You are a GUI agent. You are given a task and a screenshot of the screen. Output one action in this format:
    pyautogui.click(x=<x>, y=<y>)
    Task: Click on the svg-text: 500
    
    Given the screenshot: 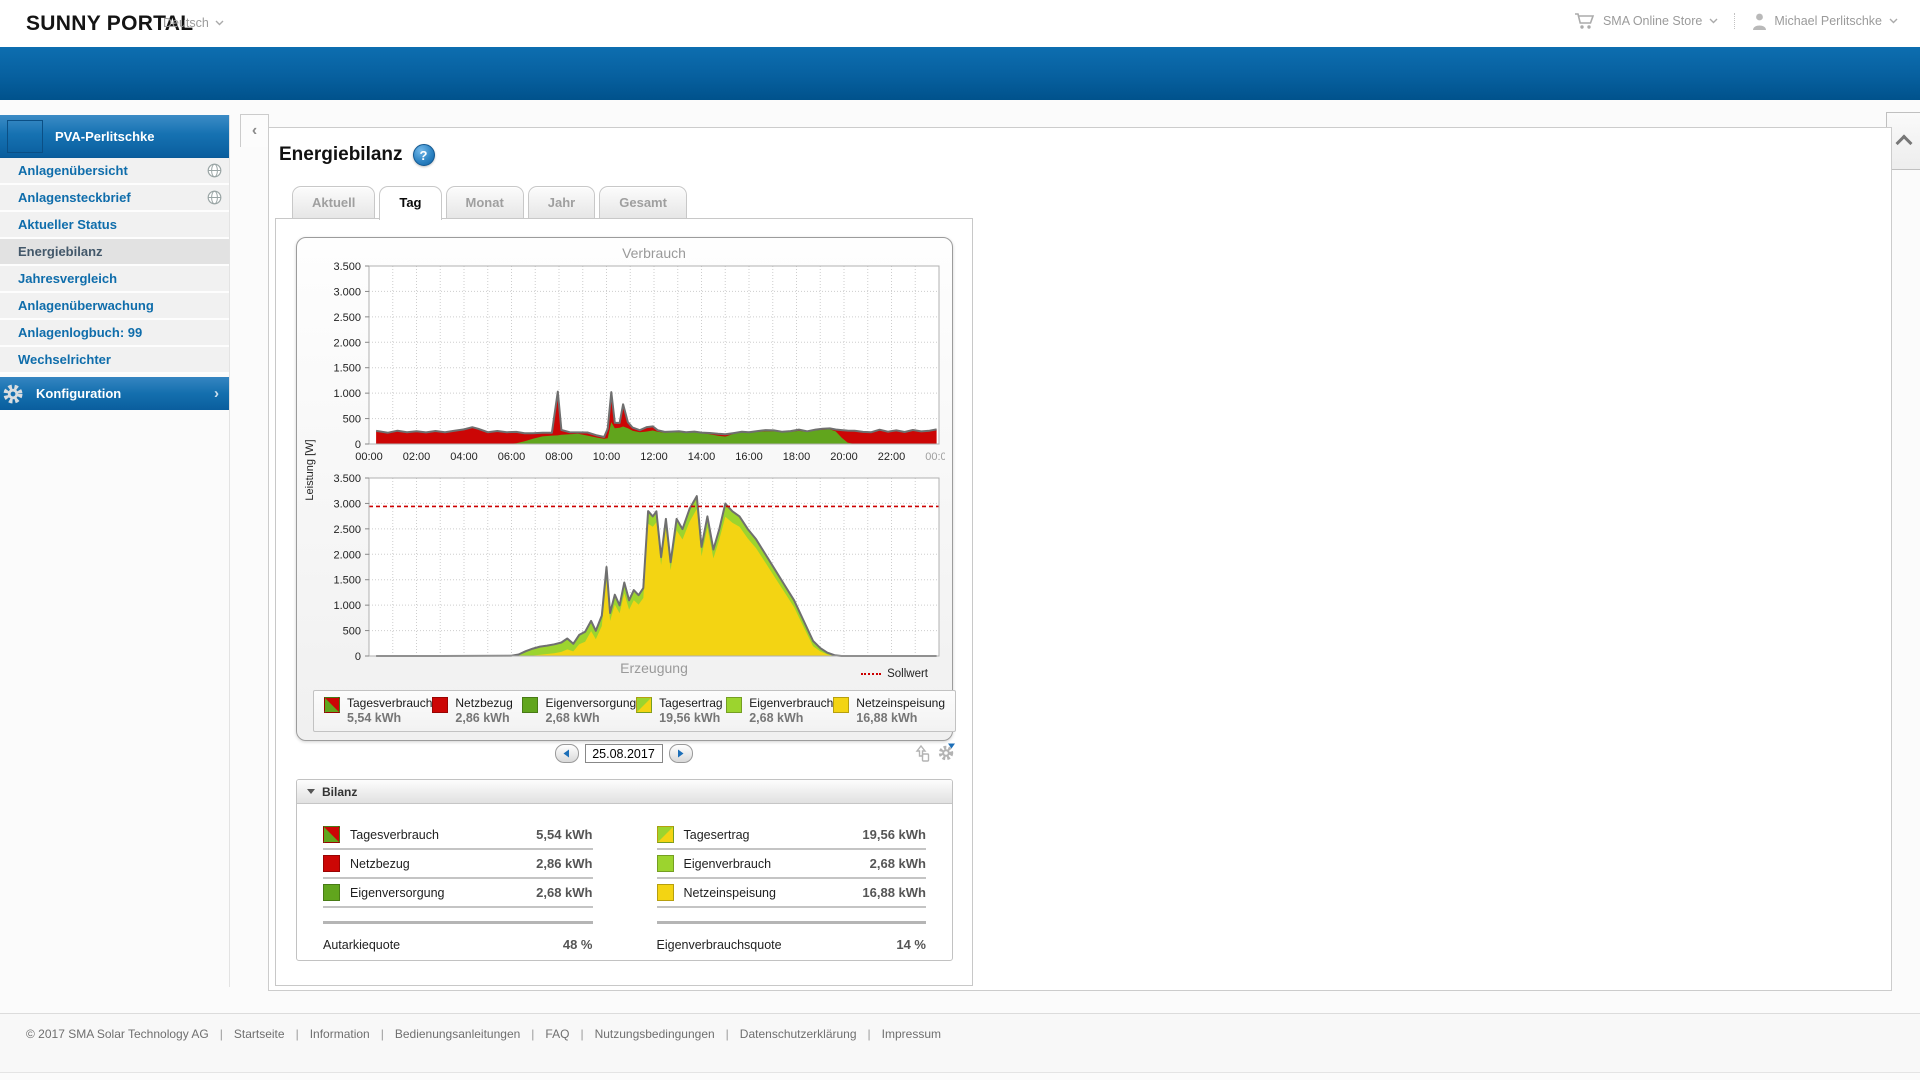 What is the action you would take?
    pyautogui.click(x=352, y=632)
    